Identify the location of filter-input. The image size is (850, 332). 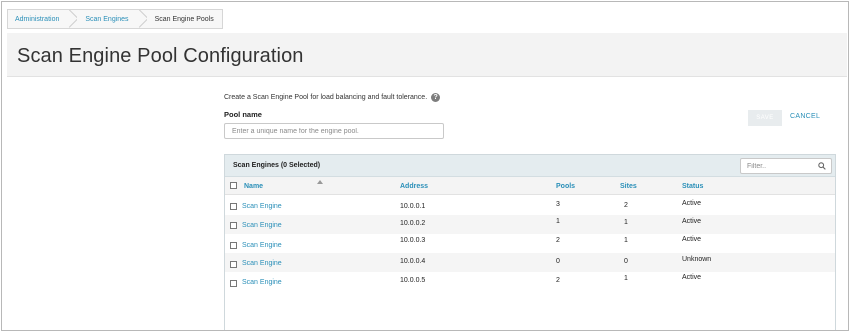
(779, 166).